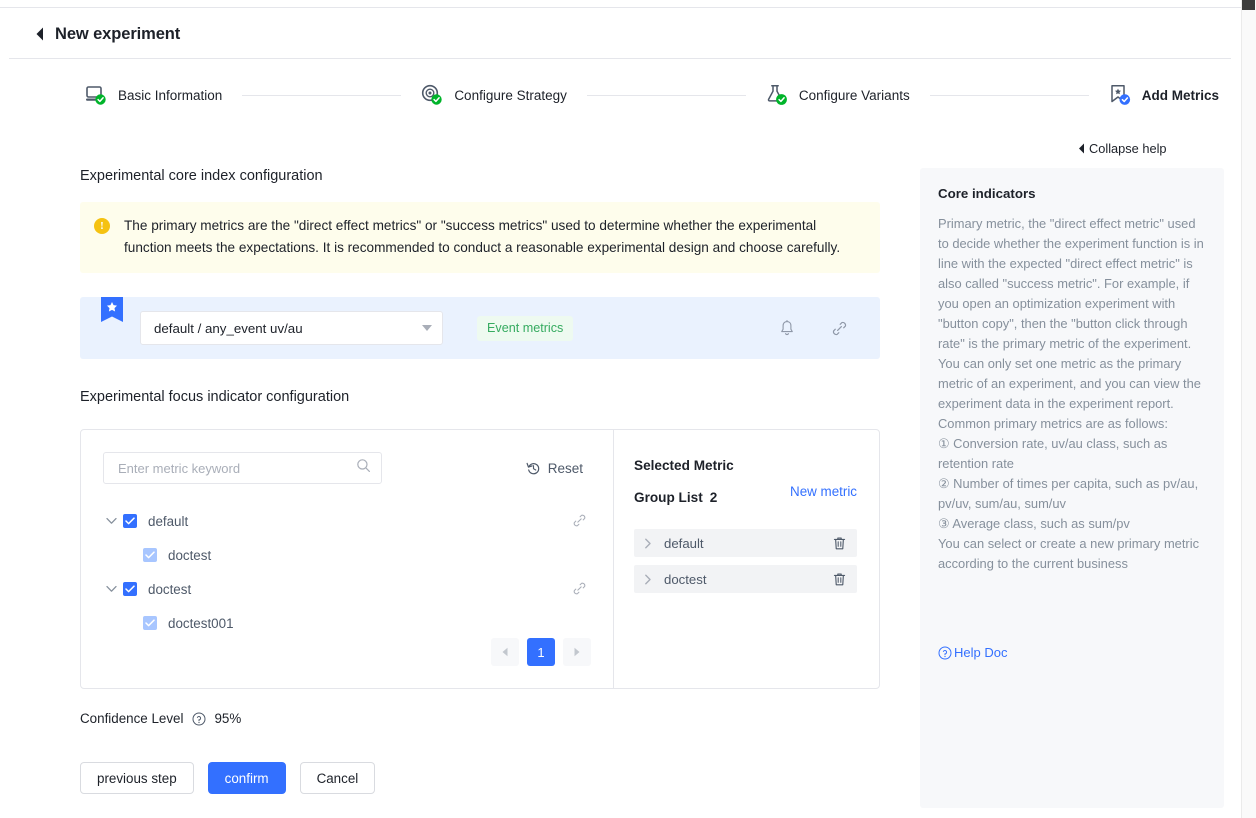 The image size is (1256, 818). I want to click on step-configure-variants: Configure Variants, so click(838, 95).